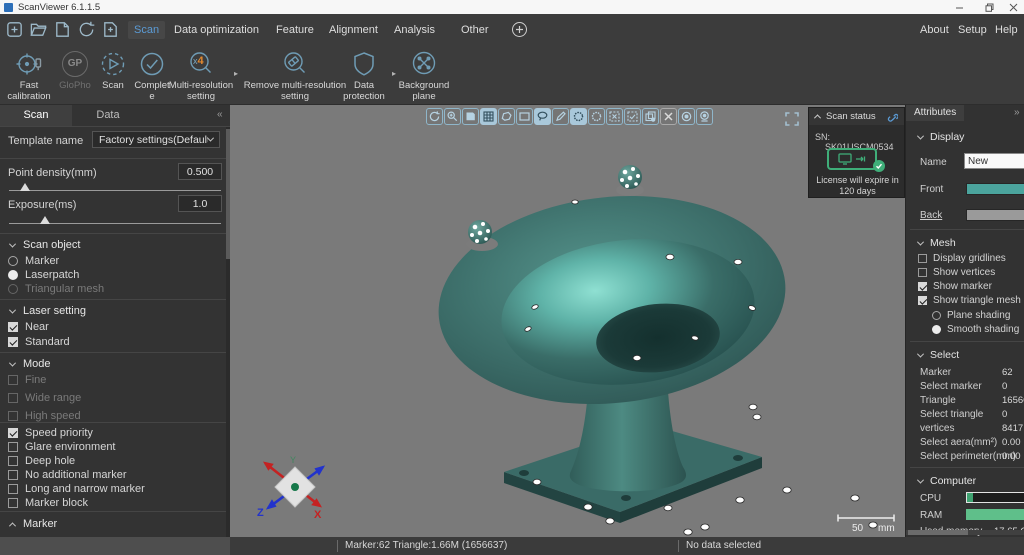 The image size is (1024, 555). What do you see at coordinates (62, 29) in the screenshot?
I see `save-file-icon` at bounding box center [62, 29].